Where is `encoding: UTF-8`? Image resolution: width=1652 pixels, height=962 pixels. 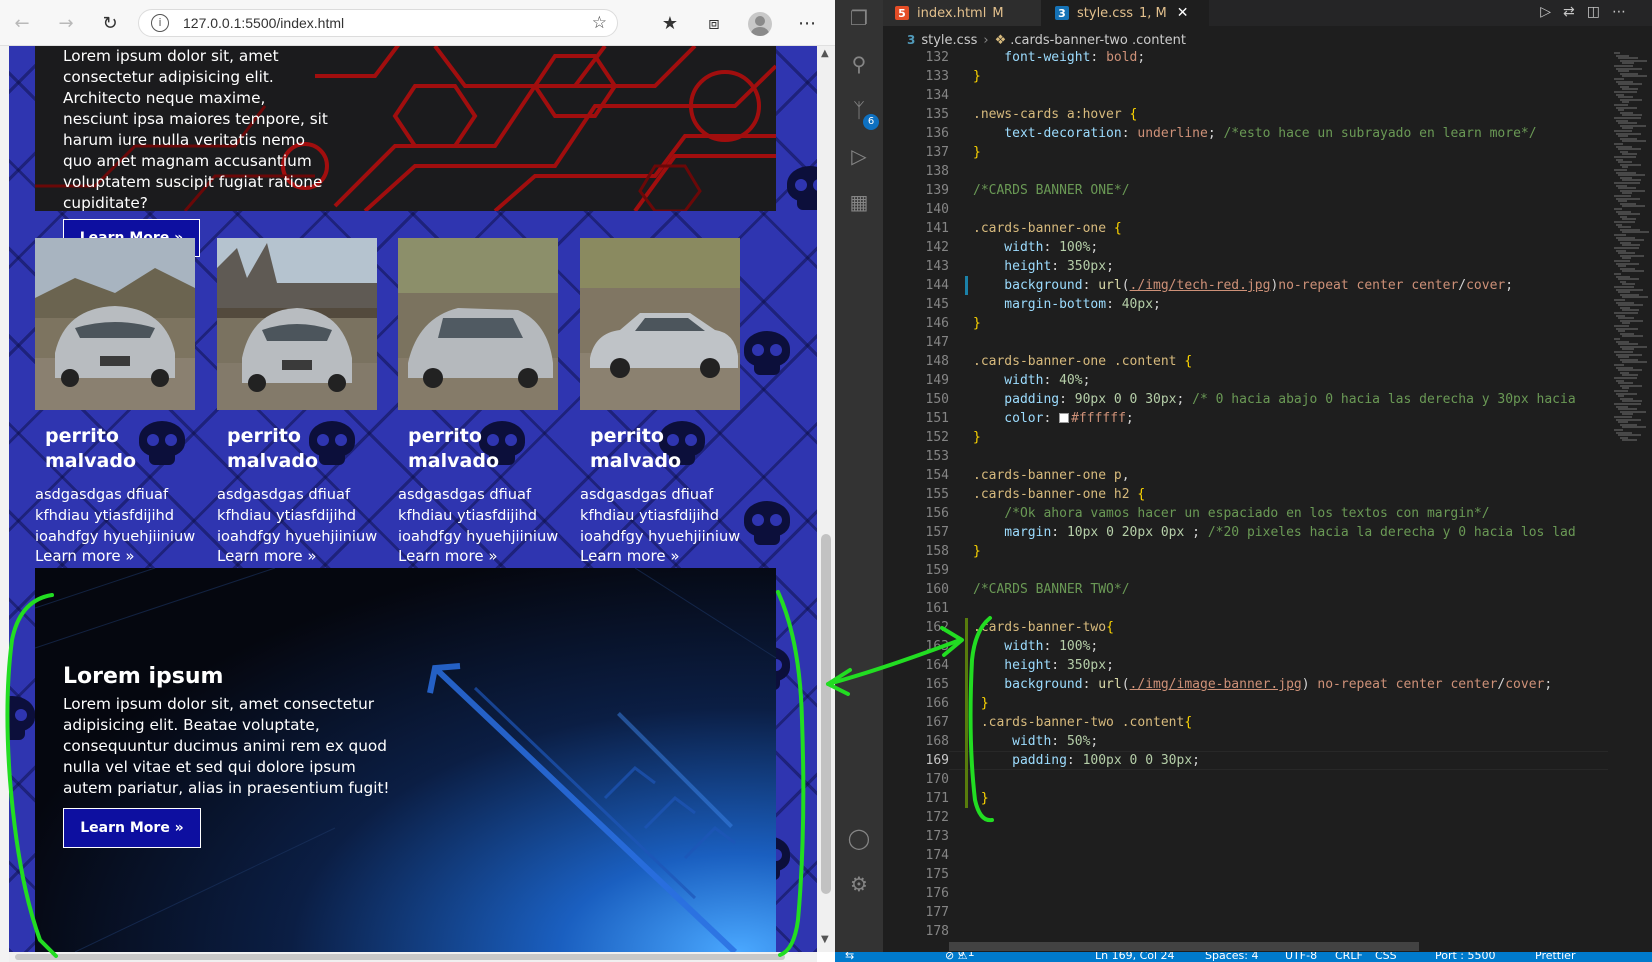 encoding: UTF-8 is located at coordinates (1301, 957).